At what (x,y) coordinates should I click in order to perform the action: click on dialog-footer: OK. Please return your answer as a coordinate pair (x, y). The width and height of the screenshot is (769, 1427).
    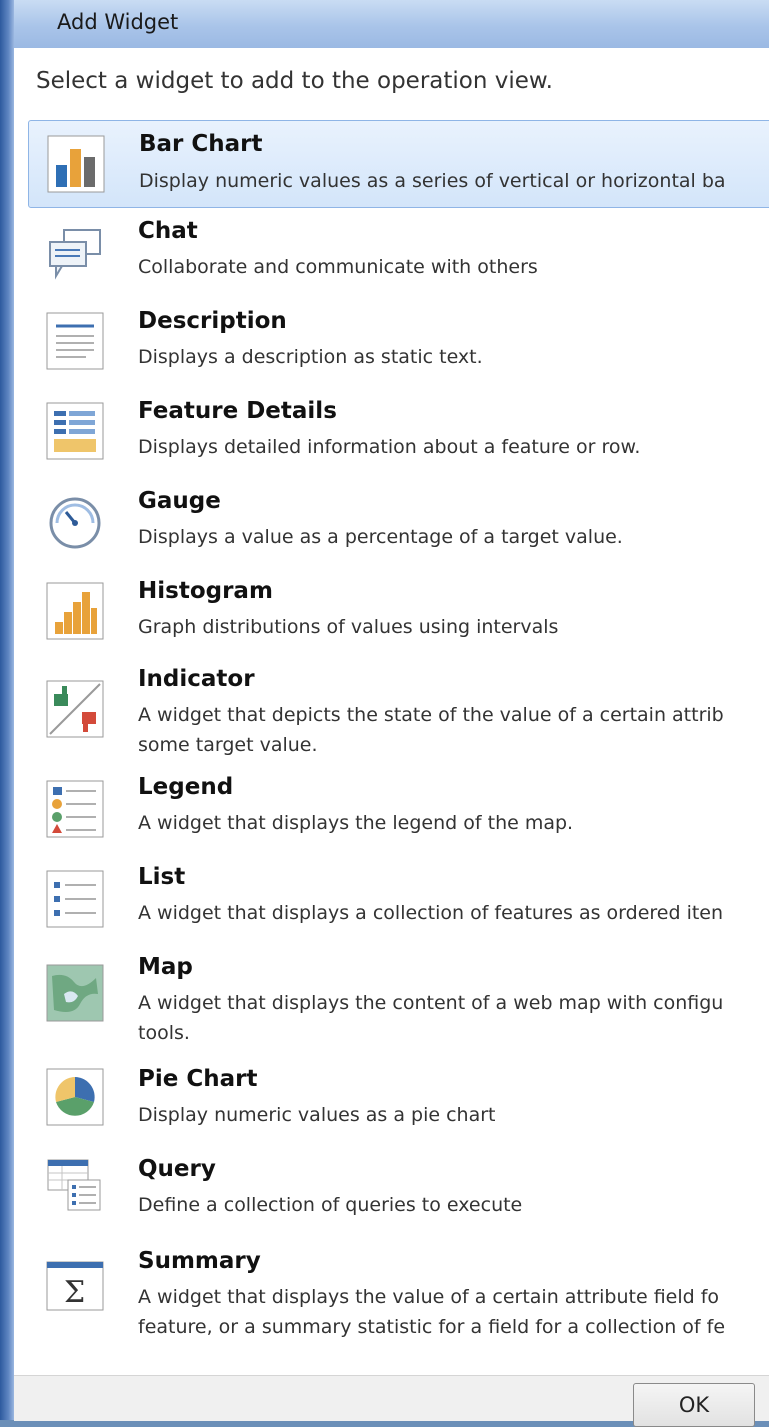
    Looking at the image, I should click on (391, 1401).